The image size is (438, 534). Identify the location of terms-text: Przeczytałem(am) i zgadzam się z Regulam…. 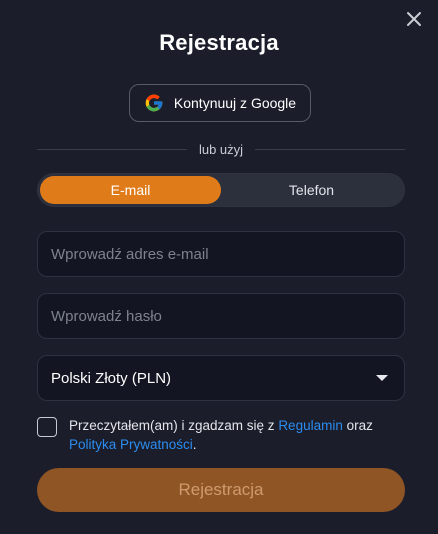
(237, 435).